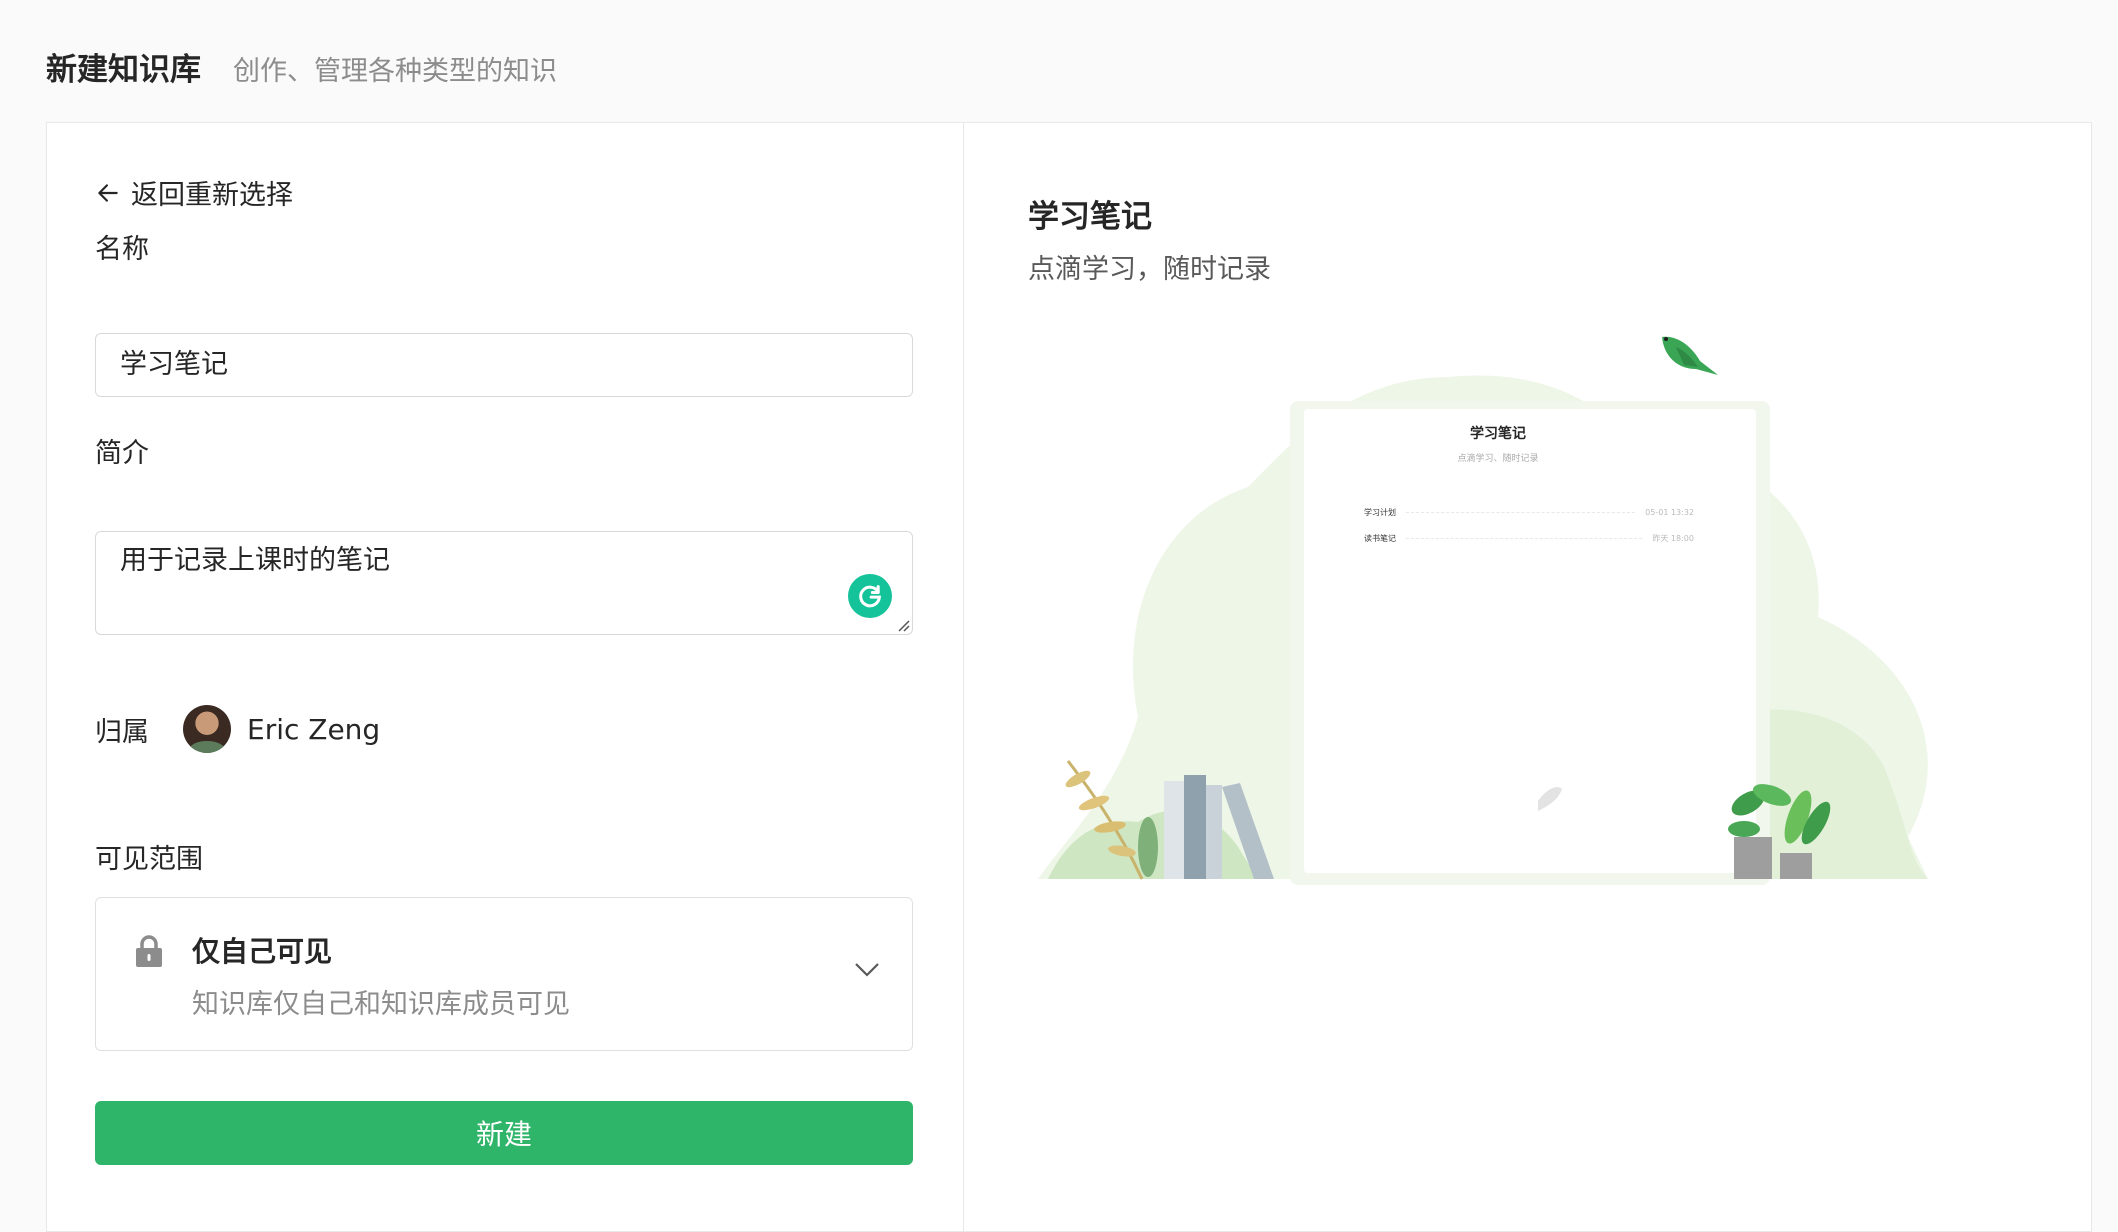 This screenshot has height=1232, width=2118. What do you see at coordinates (504, 583) in the screenshot?
I see `description-textarea: 用于记录上课时的笔记` at bounding box center [504, 583].